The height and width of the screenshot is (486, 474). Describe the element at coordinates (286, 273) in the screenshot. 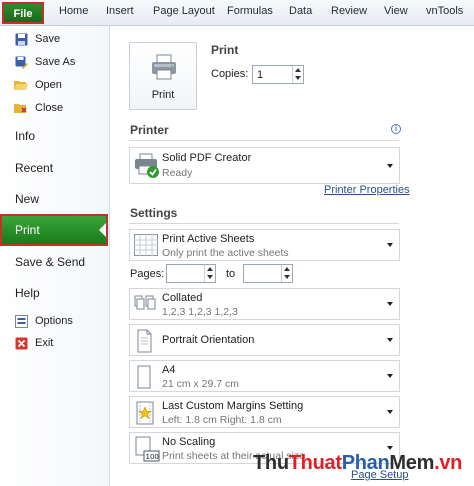

I see `pages-to-spin` at that location.